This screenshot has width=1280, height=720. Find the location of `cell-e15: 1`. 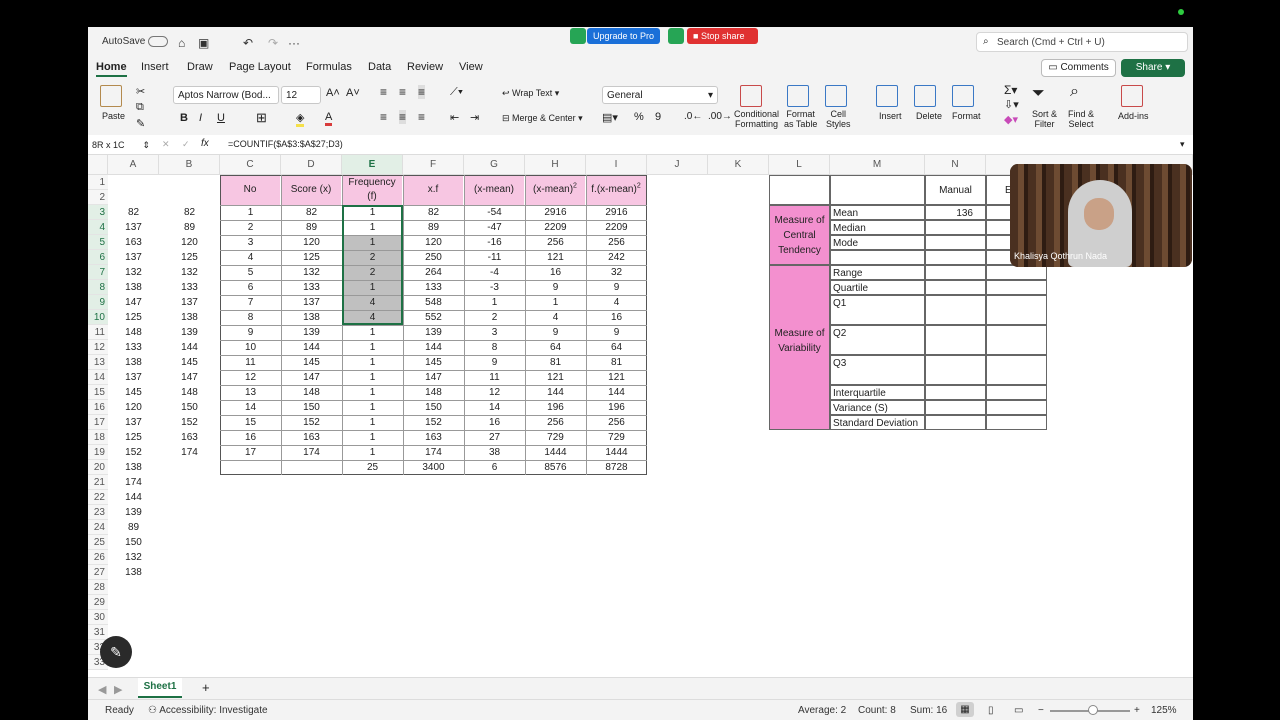

cell-e15: 1 is located at coordinates (372, 392).